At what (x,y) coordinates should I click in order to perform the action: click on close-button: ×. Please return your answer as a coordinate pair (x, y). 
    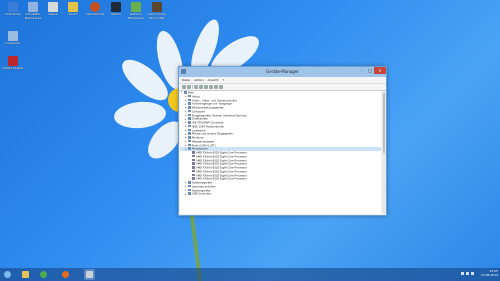
    Looking at the image, I should click on (380, 70).